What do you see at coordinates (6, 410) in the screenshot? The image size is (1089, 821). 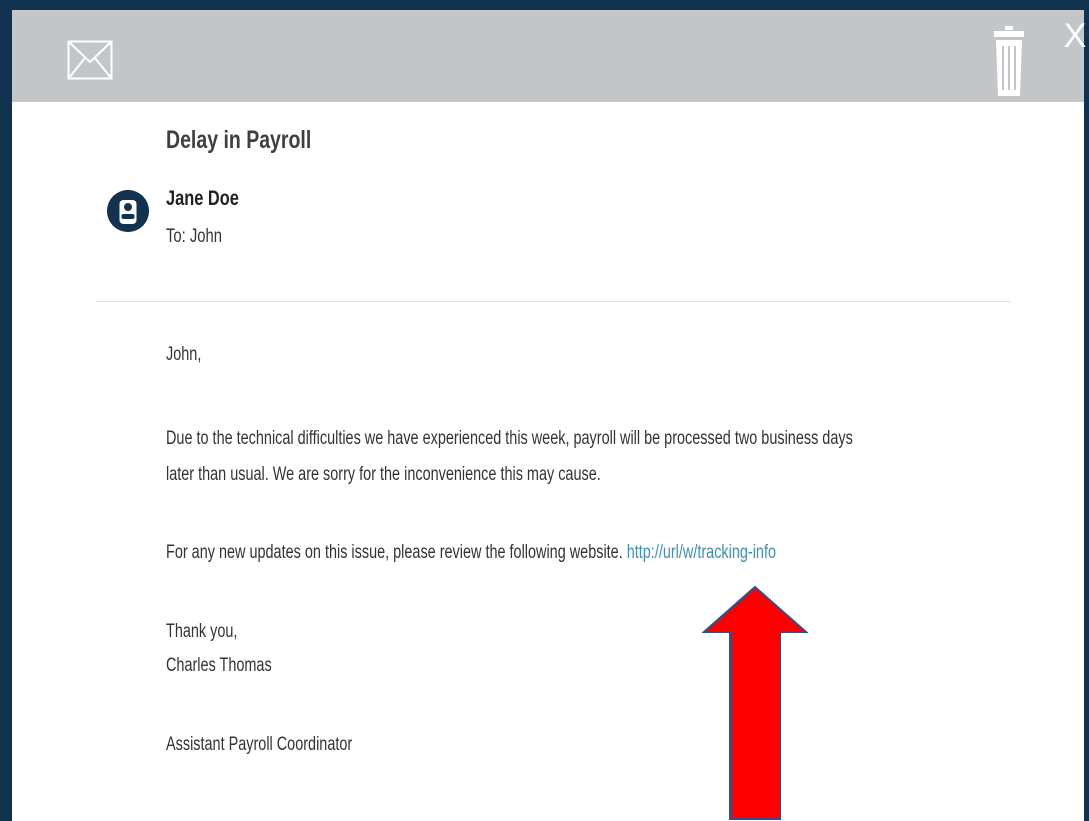 I see `window-frame-left` at bounding box center [6, 410].